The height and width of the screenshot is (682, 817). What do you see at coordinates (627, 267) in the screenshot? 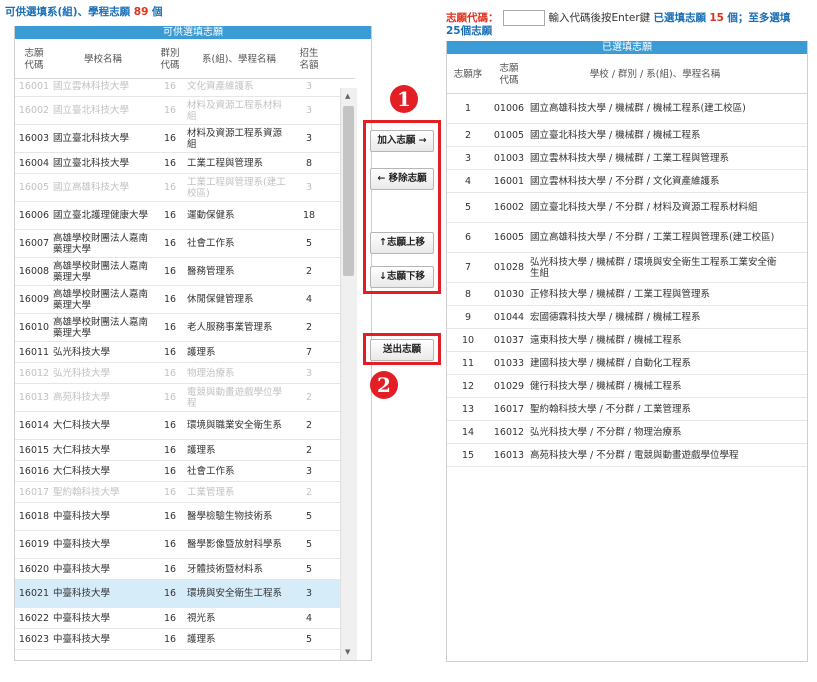
I see `selected-row: 7 01028 弘光科技大學 / 機械群 / 環境與安全衛生工程系工業安全衛生組` at bounding box center [627, 267].